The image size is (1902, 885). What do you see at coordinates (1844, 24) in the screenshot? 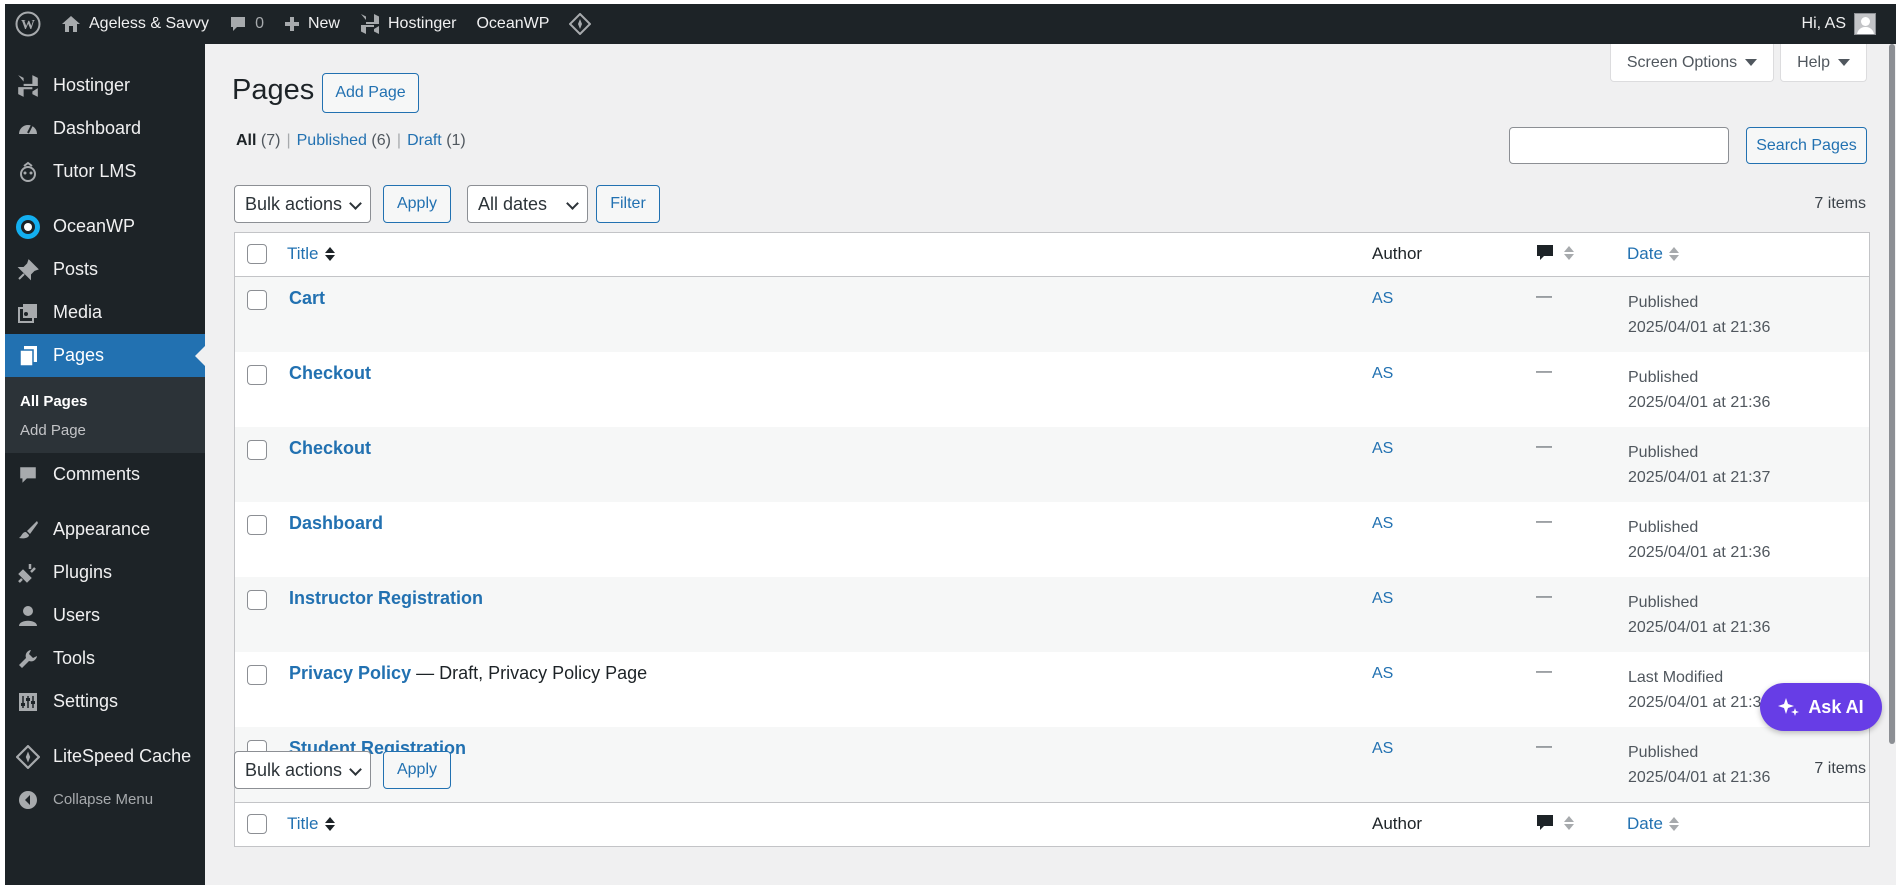
I see `my-account-link: Hi, AS` at bounding box center [1844, 24].